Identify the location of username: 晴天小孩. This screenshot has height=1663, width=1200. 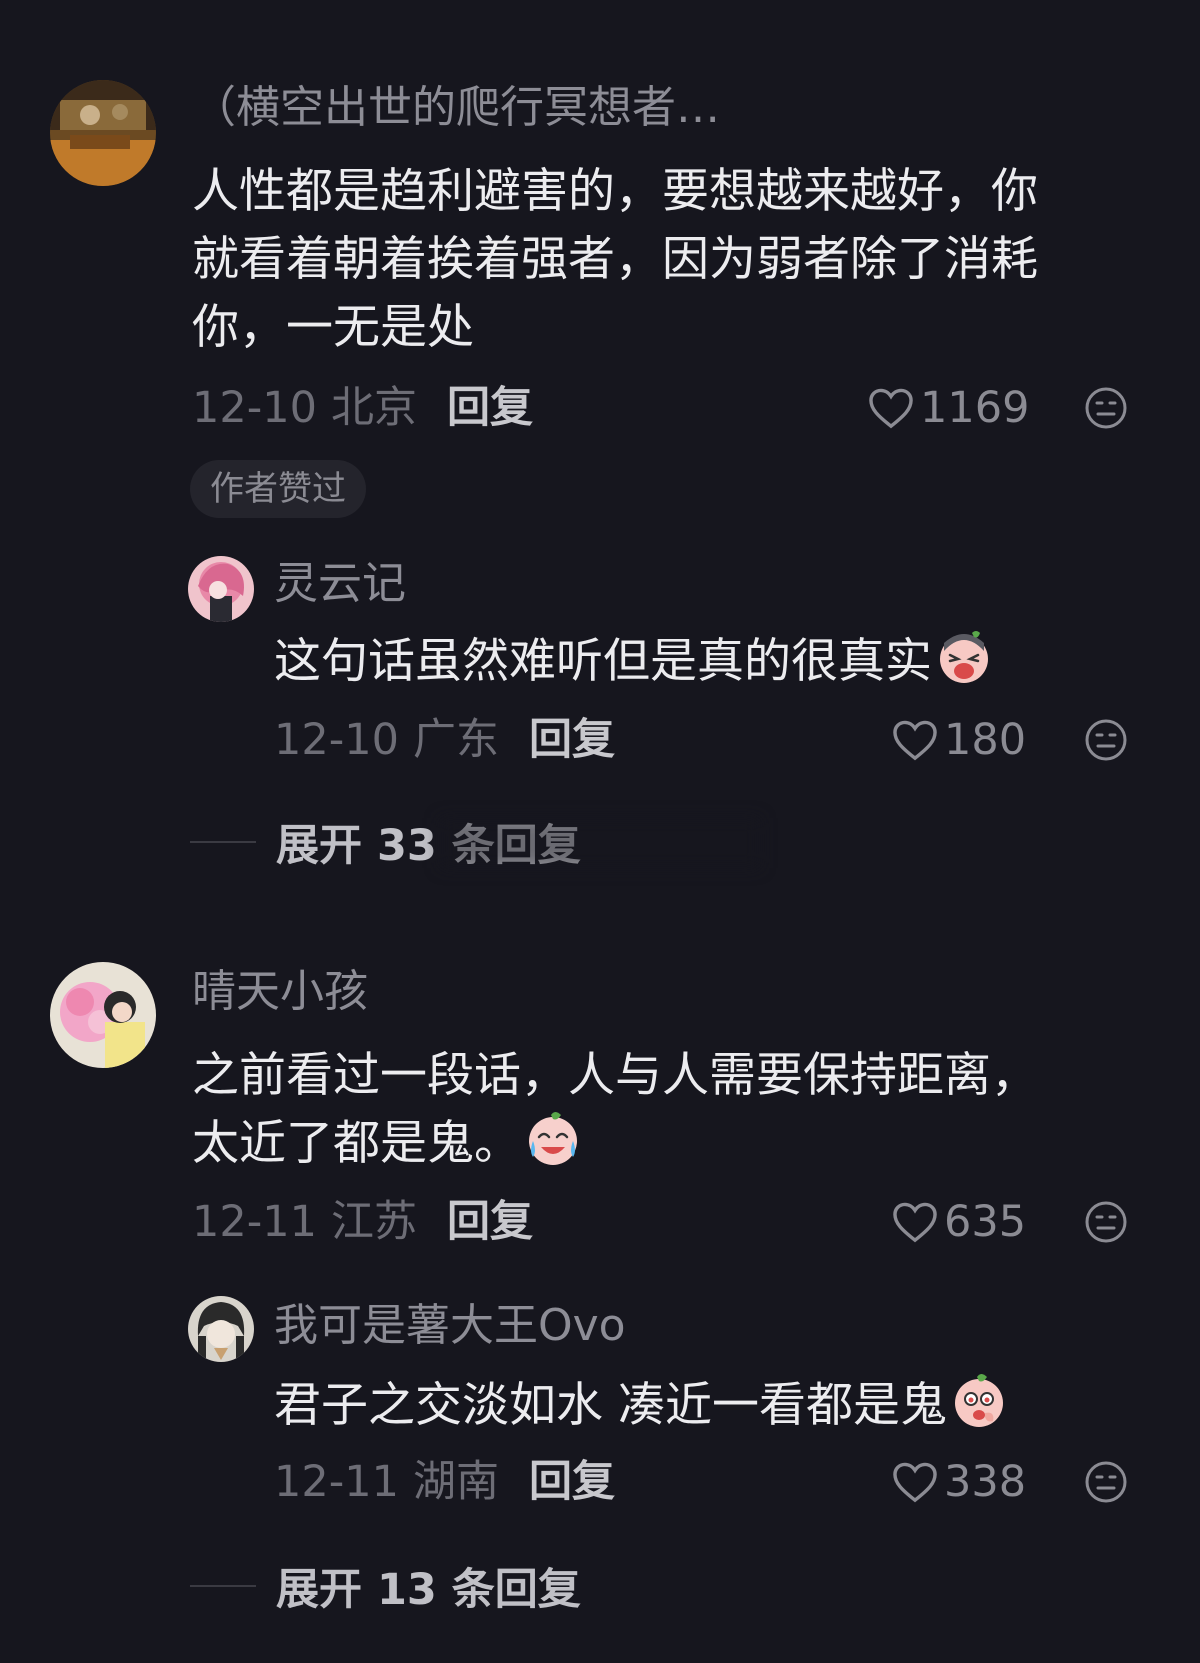
(280, 992).